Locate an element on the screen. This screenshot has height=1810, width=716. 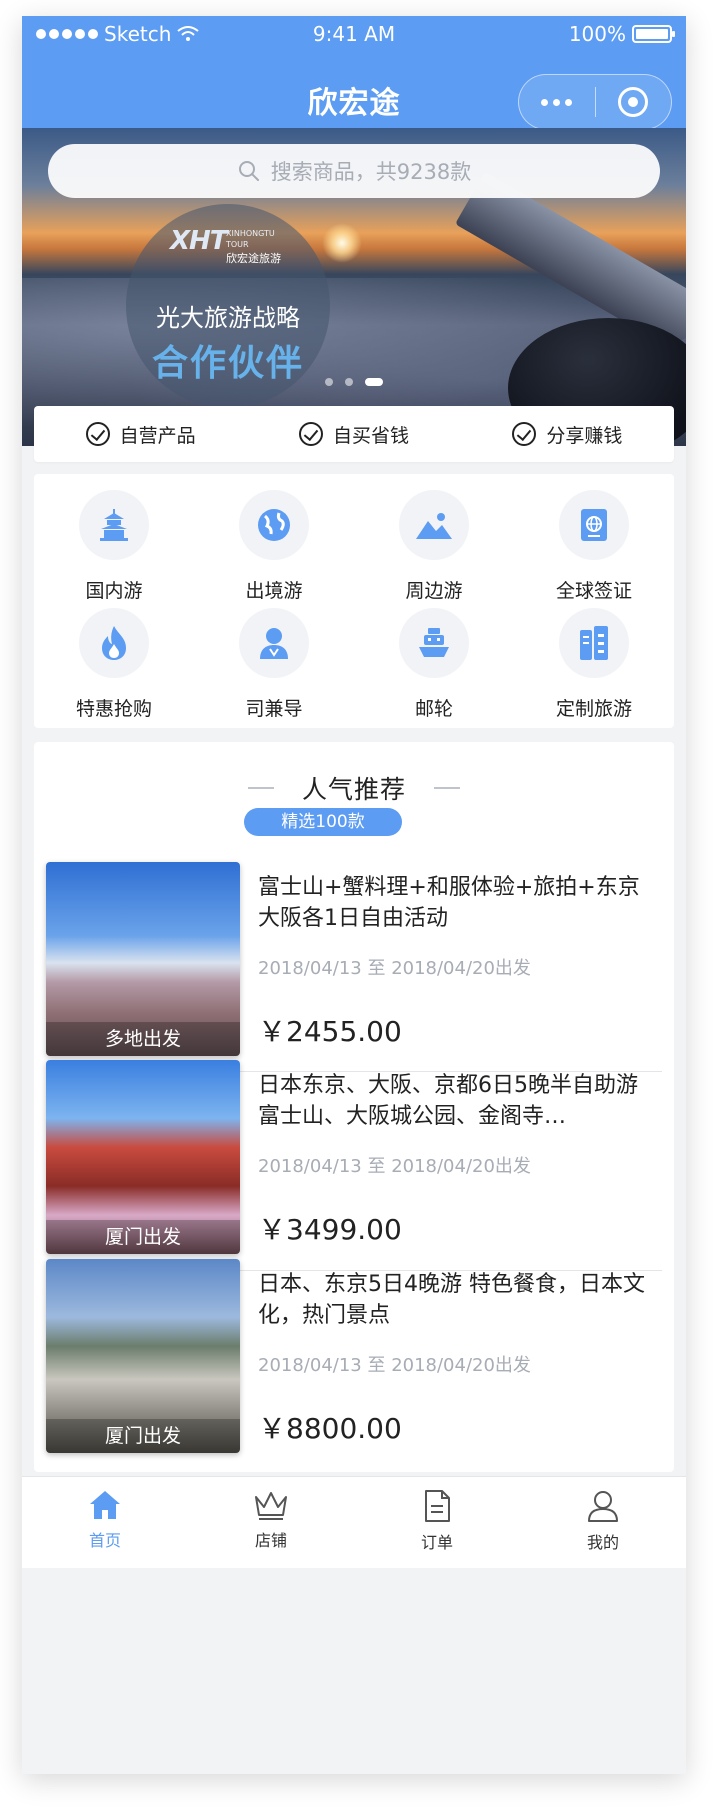
brand-logo: XHT XINHONGTU TOUR 欣宏途旅游 is located at coordinates (235, 250).